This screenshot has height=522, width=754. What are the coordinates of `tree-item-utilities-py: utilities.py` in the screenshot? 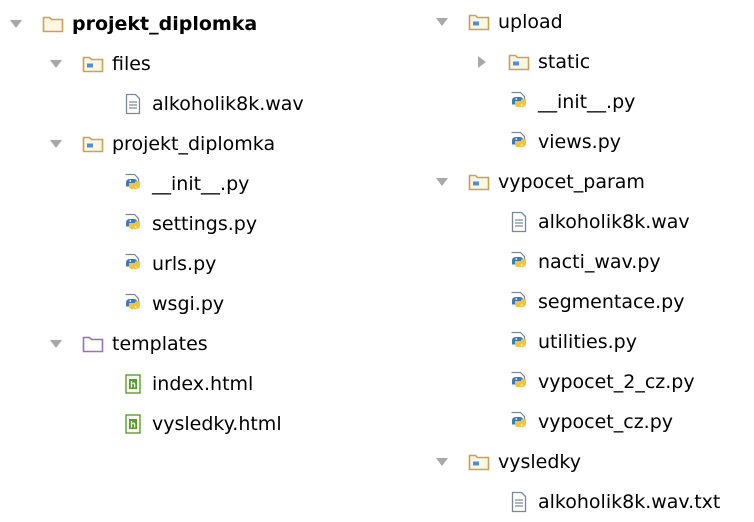 It's located at (554, 342).